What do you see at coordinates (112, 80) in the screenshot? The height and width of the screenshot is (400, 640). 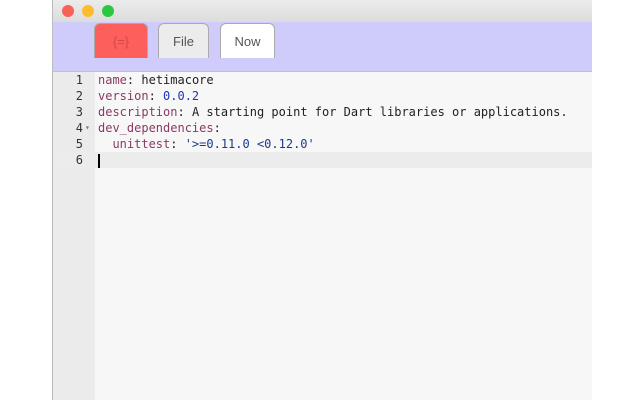 I see `yaml-key: name` at bounding box center [112, 80].